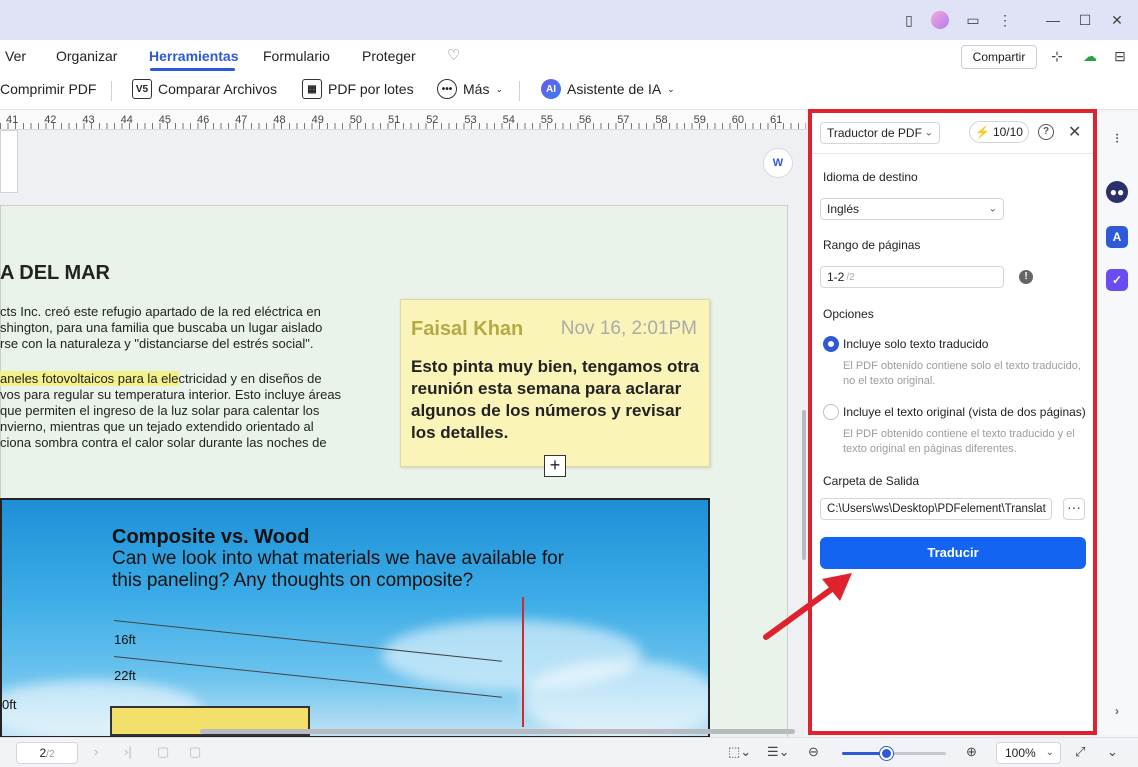  Describe the element at coordinates (886, 753) in the screenshot. I see `zoom-slider-knob` at that location.